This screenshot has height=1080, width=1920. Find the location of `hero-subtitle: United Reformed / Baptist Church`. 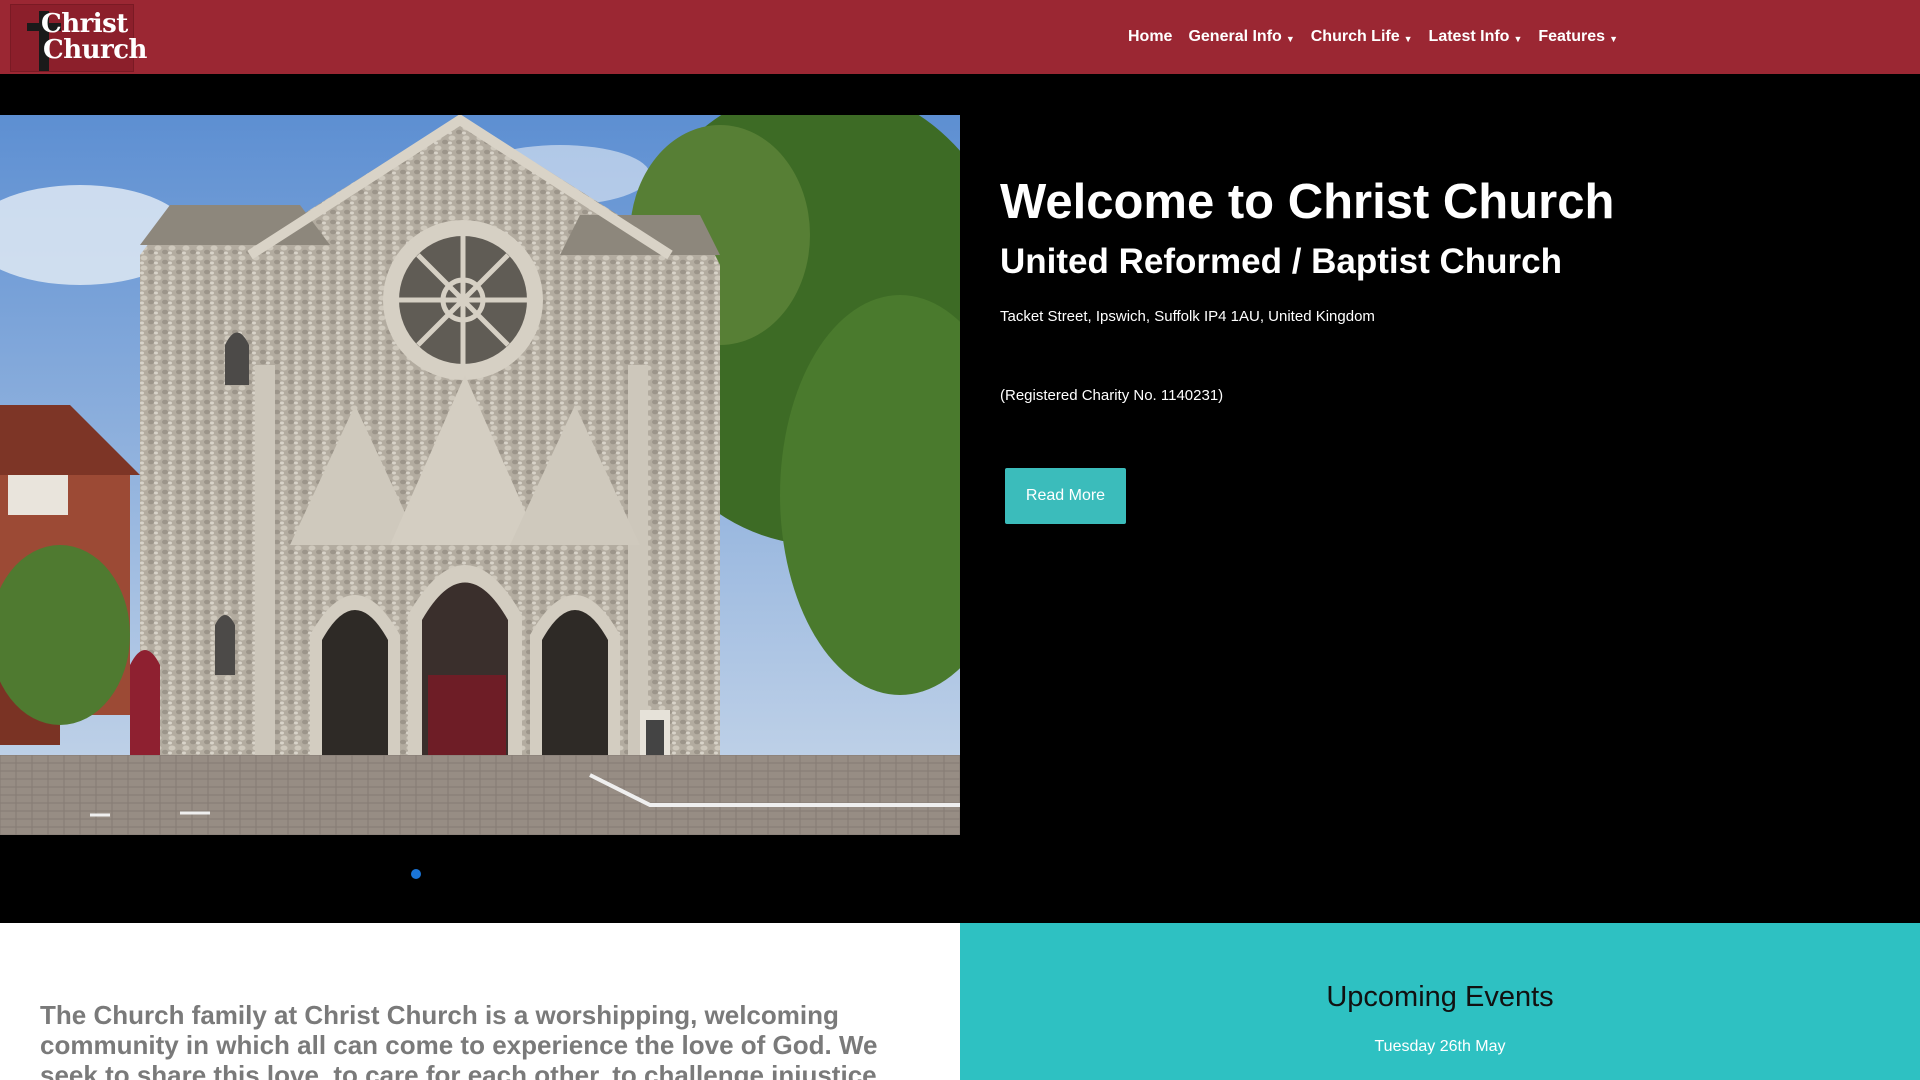

hero-subtitle: United Reformed / Baptist Church is located at coordinates (1281, 261).